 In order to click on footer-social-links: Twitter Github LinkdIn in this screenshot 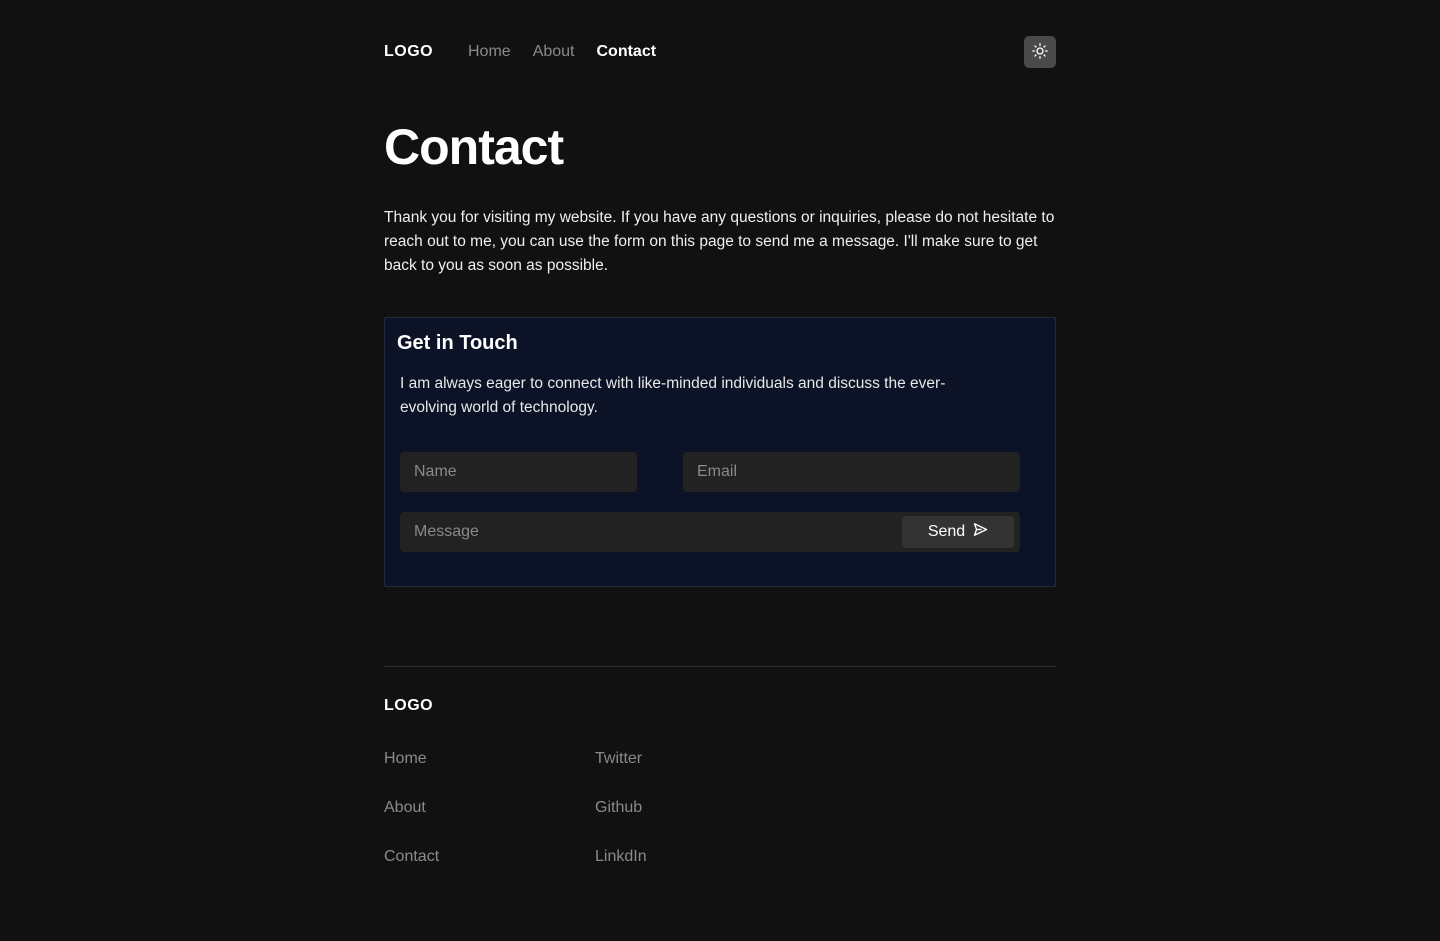, I will do `click(621, 808)`.